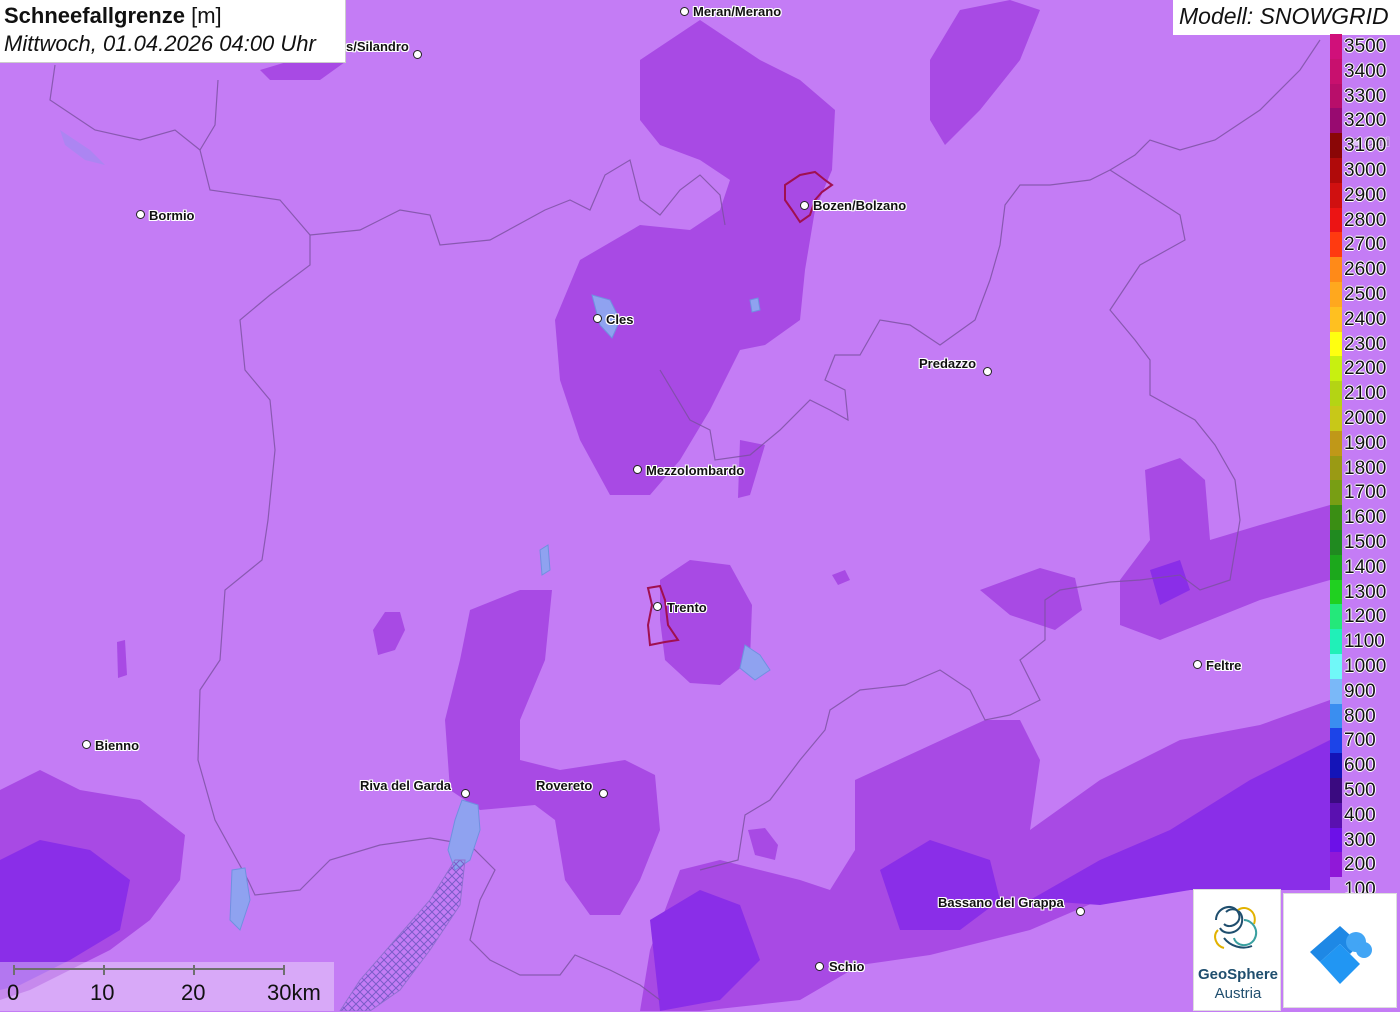 The height and width of the screenshot is (1012, 1400). What do you see at coordinates (947, 363) in the screenshot?
I see `city-label-predazzo: Predazzo` at bounding box center [947, 363].